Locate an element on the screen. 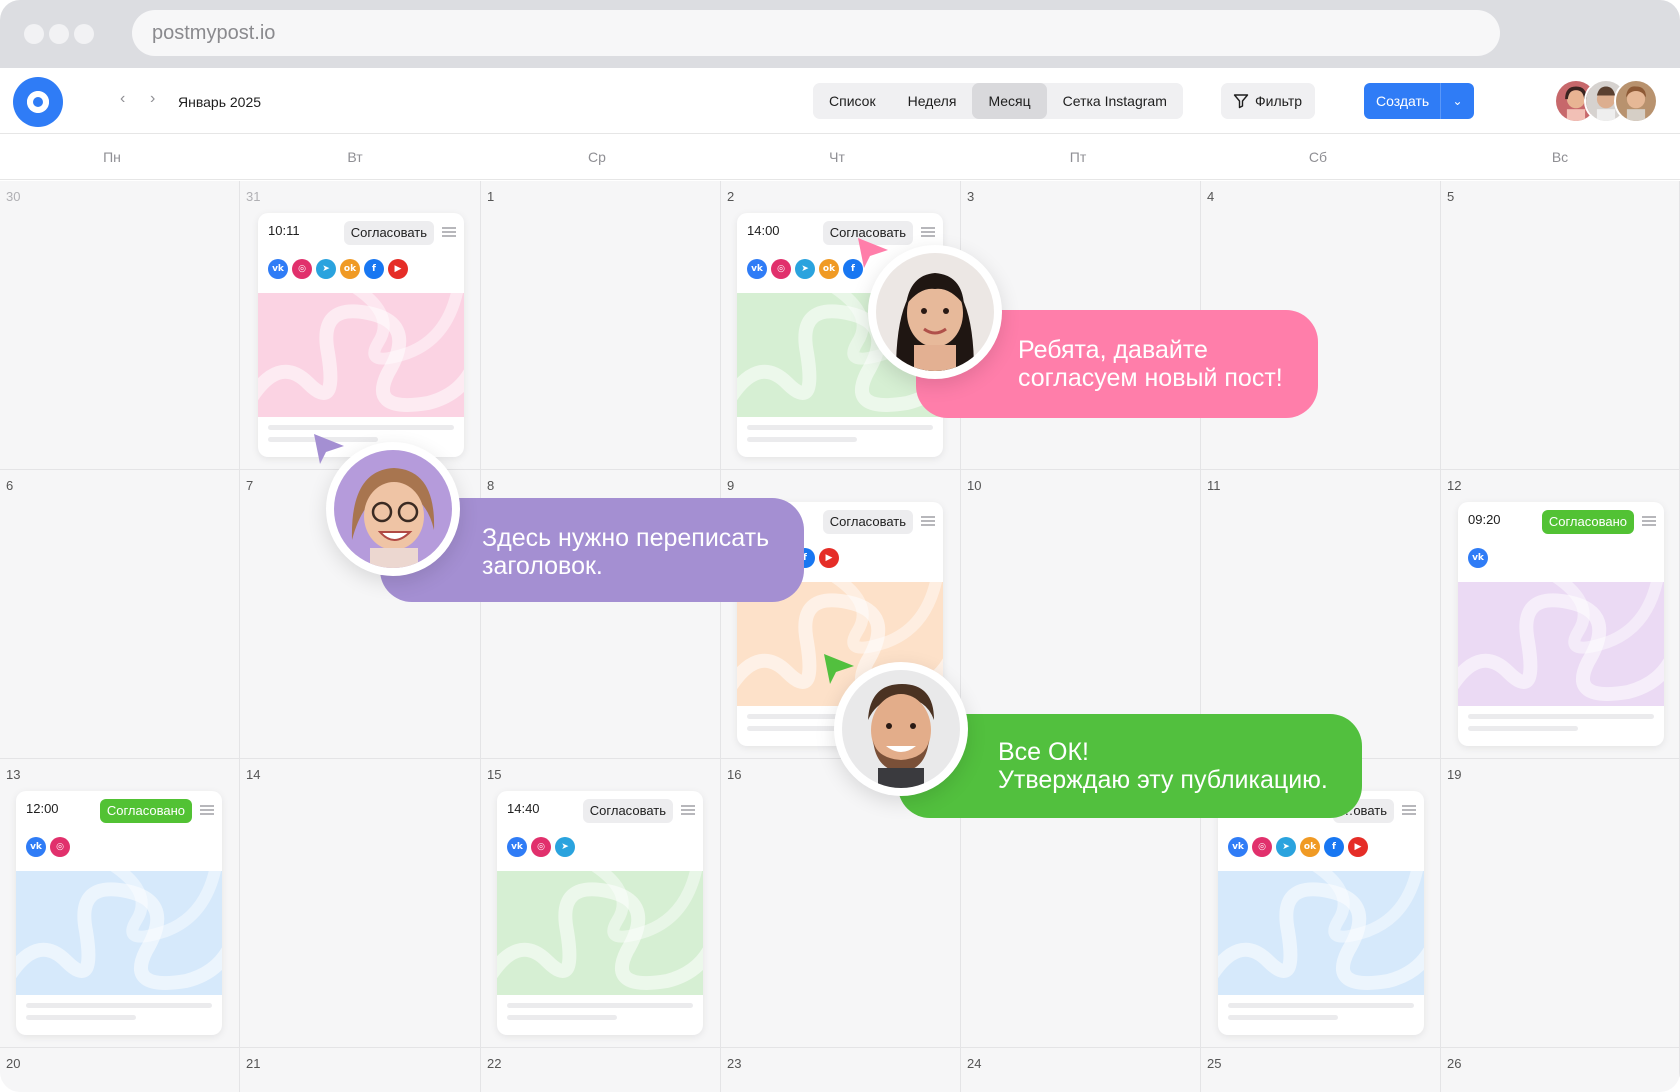 The image size is (1680, 1092). tab-instagram-grid: Сетка Instagram is located at coordinates (1115, 101).